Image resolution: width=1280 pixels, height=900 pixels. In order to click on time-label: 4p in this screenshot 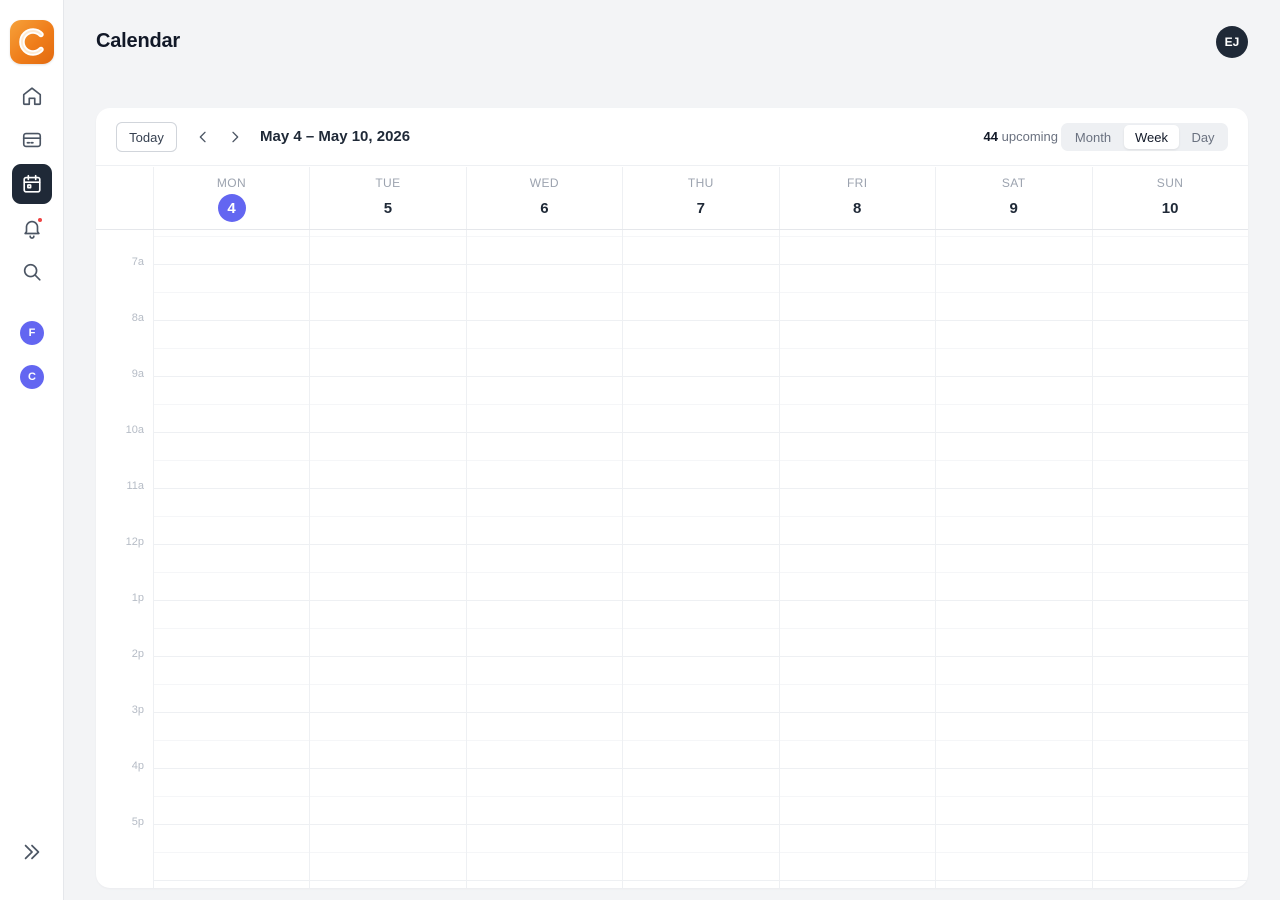, I will do `click(137, 766)`.